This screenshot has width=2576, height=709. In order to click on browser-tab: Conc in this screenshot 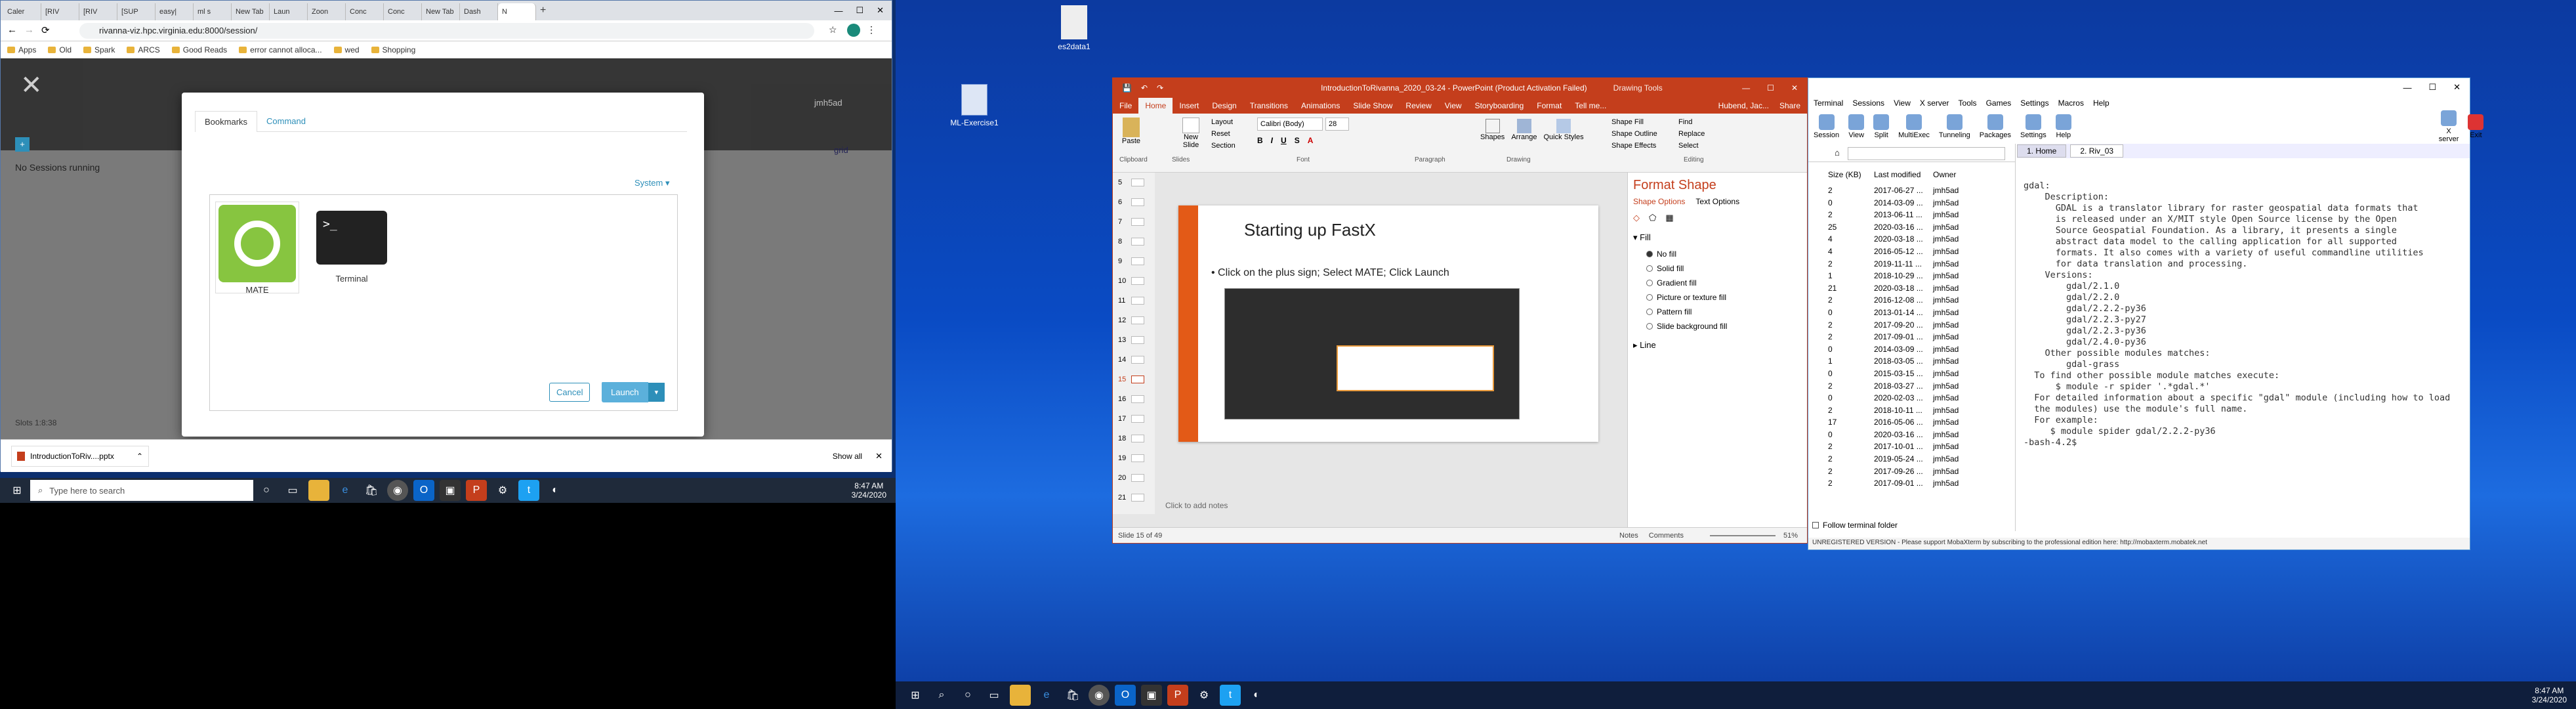, I will do `click(365, 11)`.